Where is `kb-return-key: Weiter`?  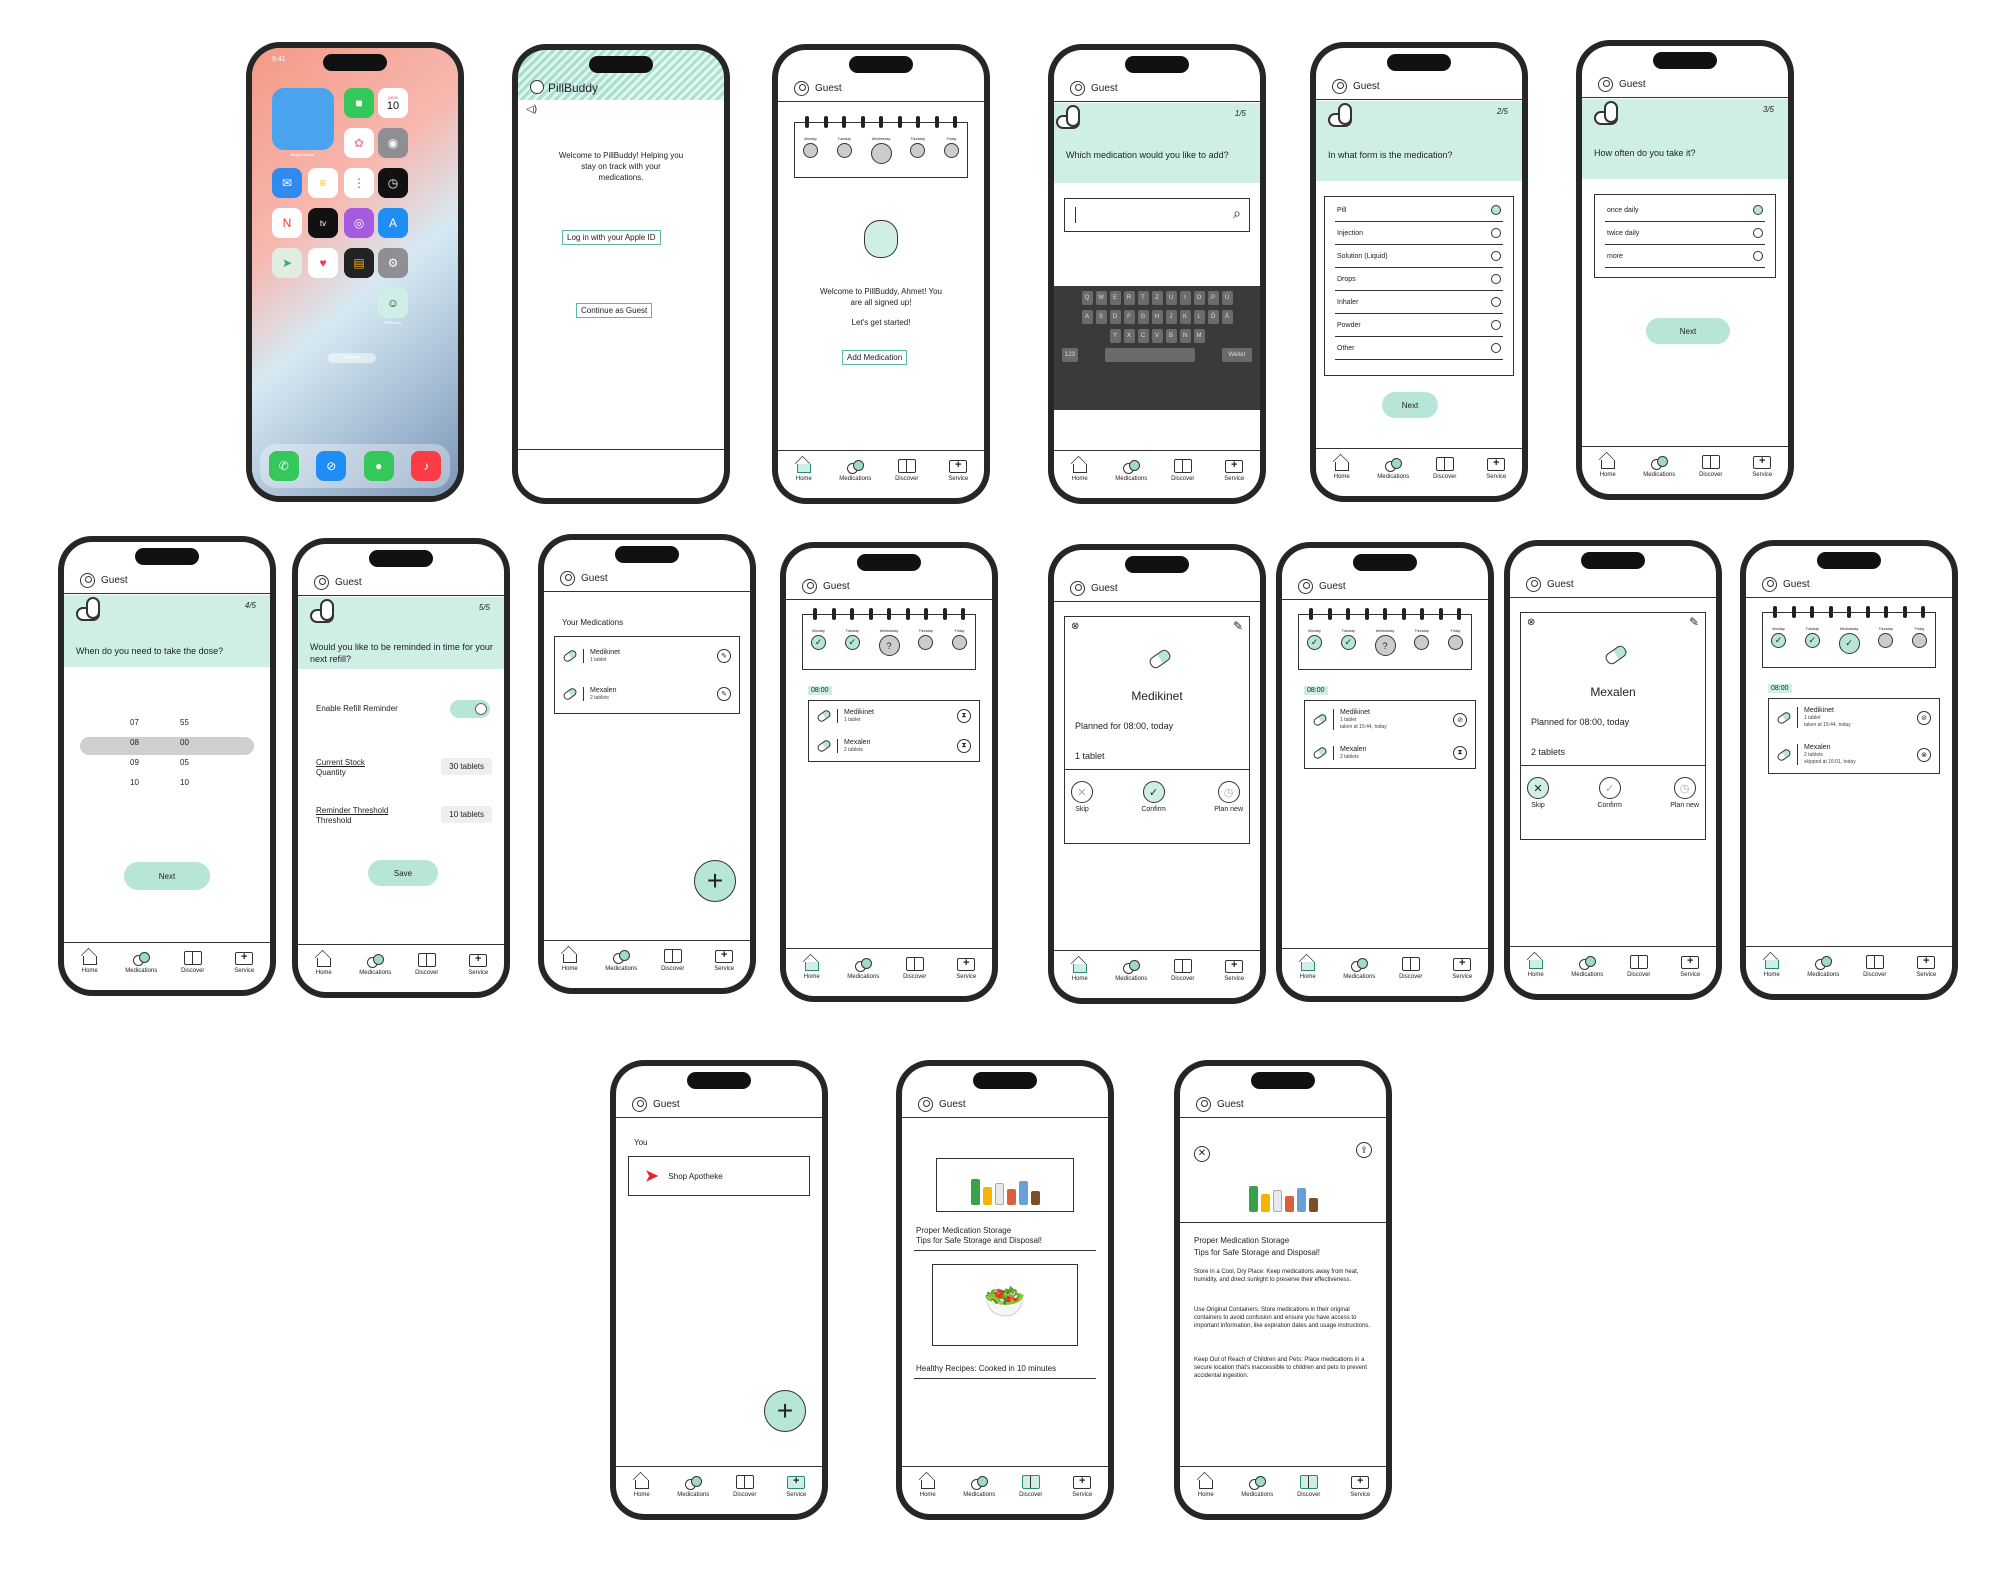 kb-return-key: Weiter is located at coordinates (1237, 355).